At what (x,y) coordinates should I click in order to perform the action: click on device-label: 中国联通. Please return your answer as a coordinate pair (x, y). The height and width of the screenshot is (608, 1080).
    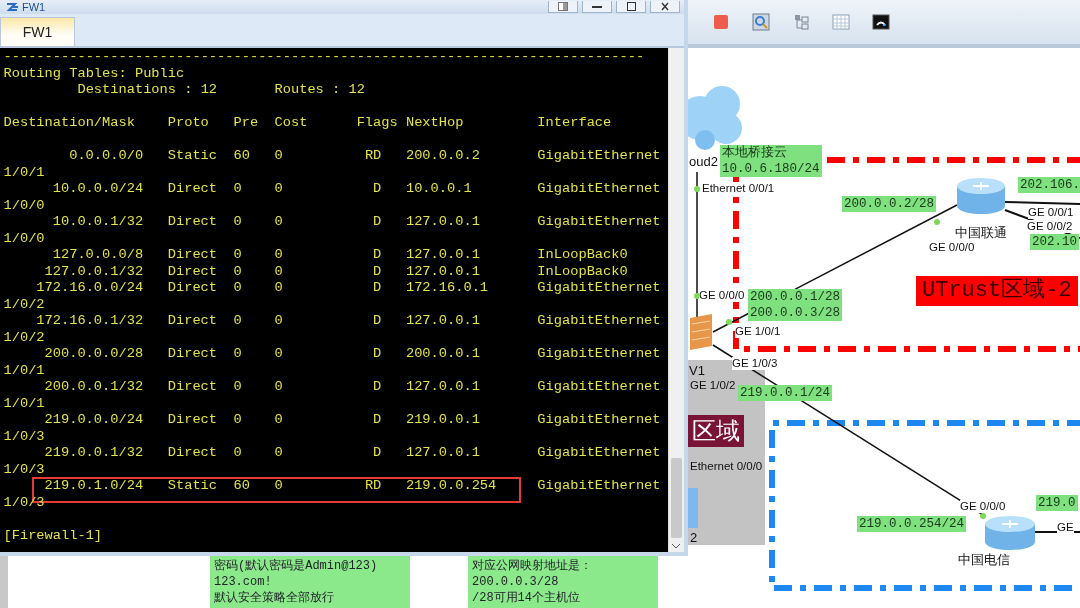
    Looking at the image, I should click on (981, 233).